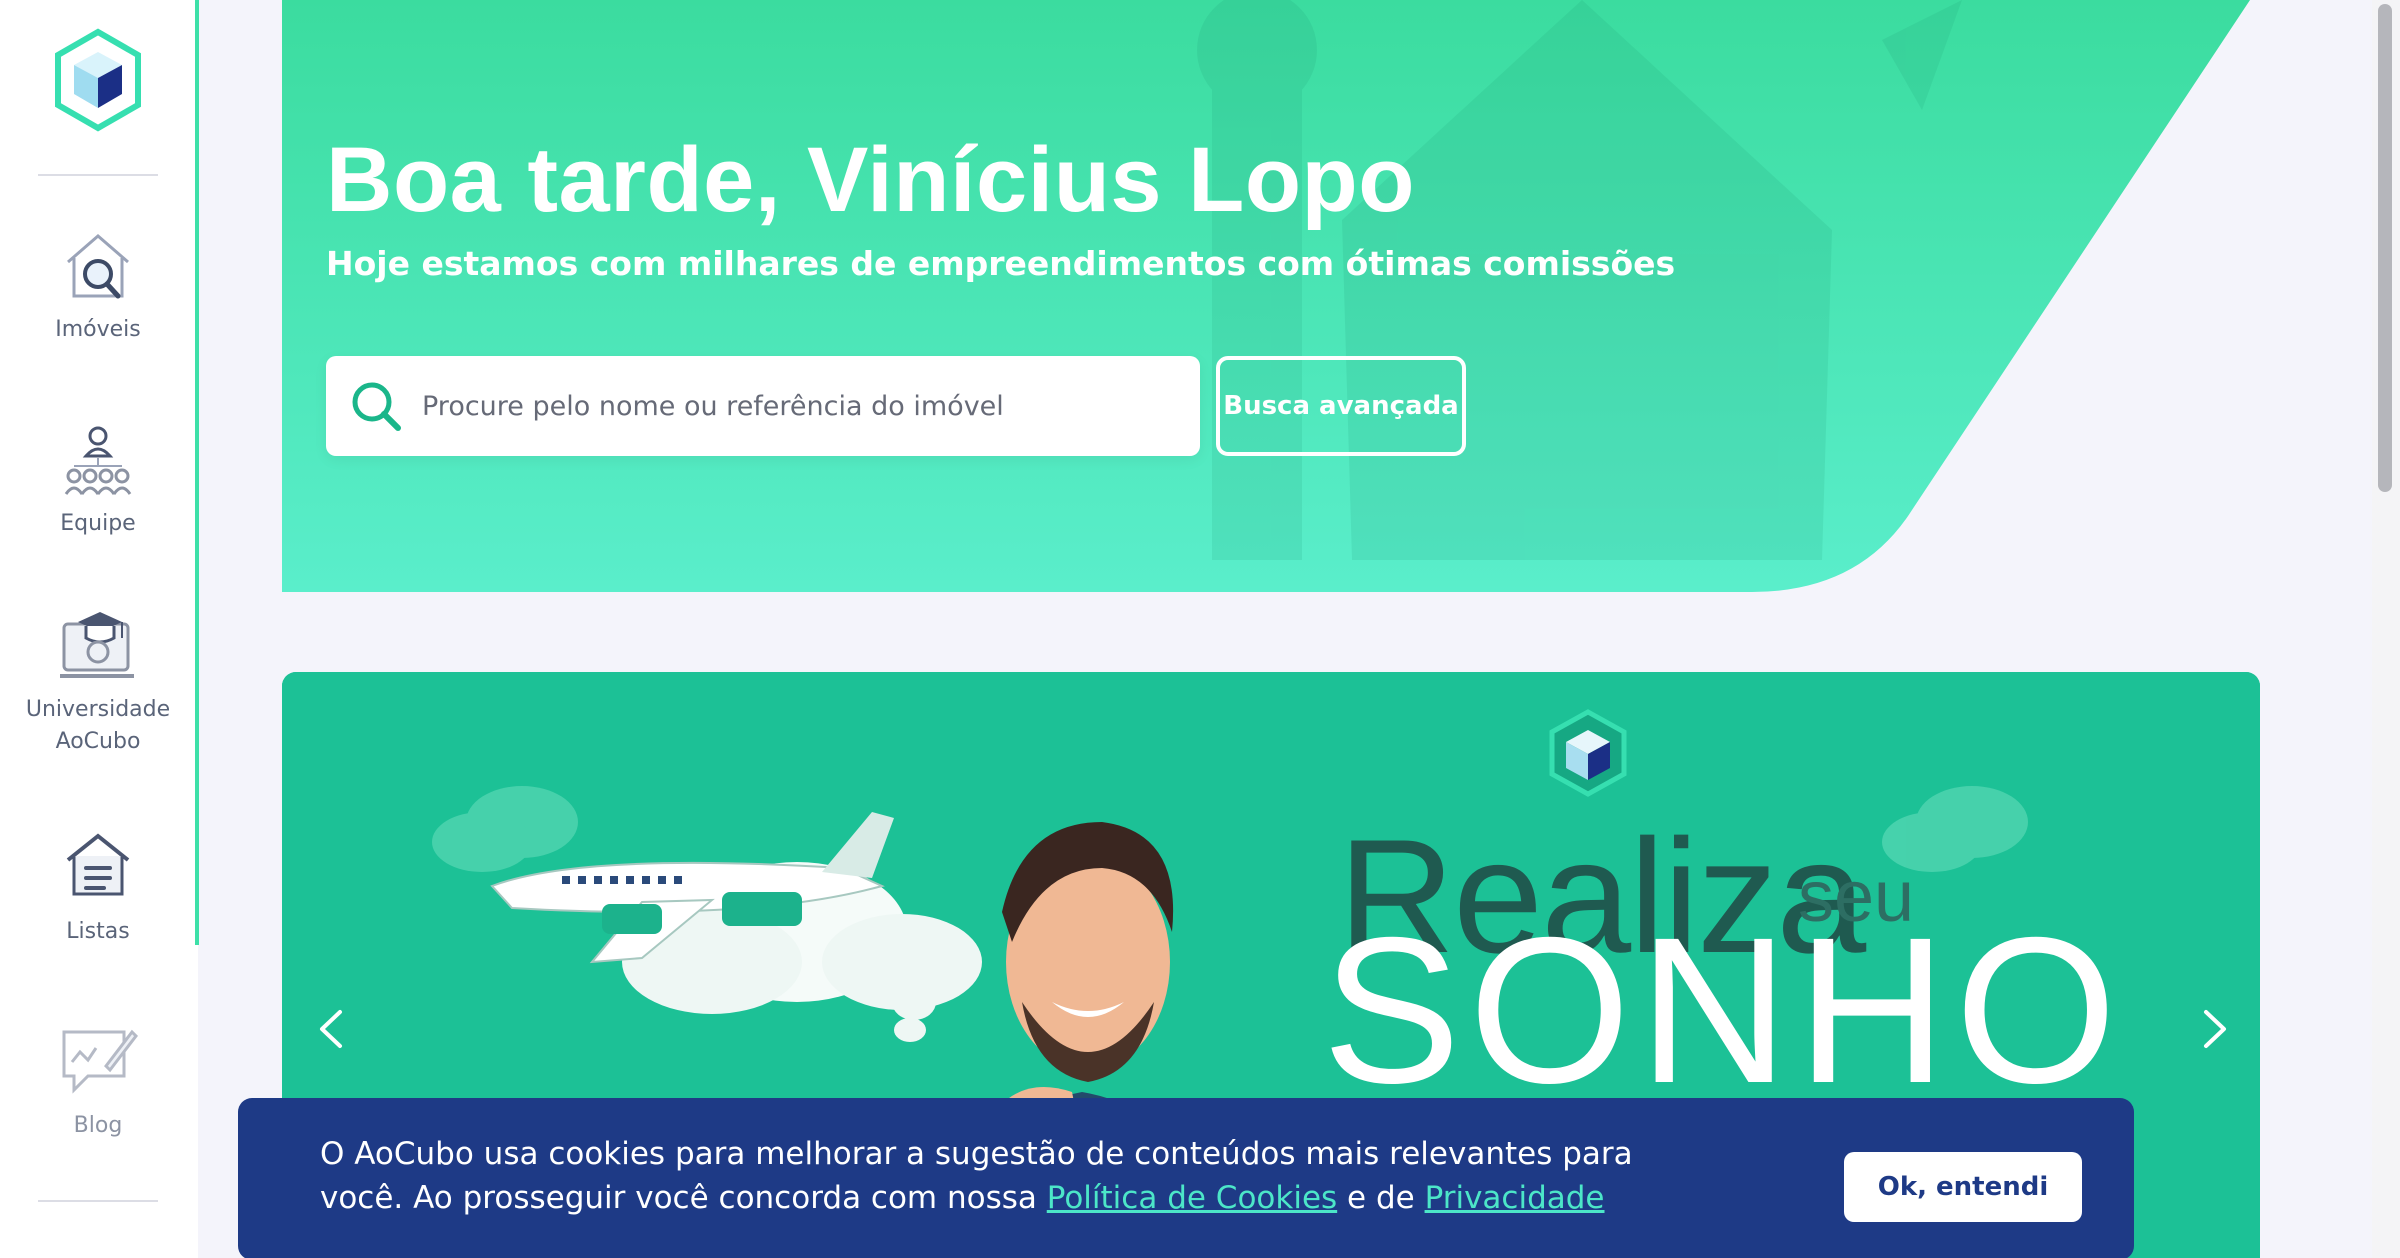 The height and width of the screenshot is (1258, 2400). I want to click on accept-cookies-button: Ok, entendi, so click(1963, 1187).